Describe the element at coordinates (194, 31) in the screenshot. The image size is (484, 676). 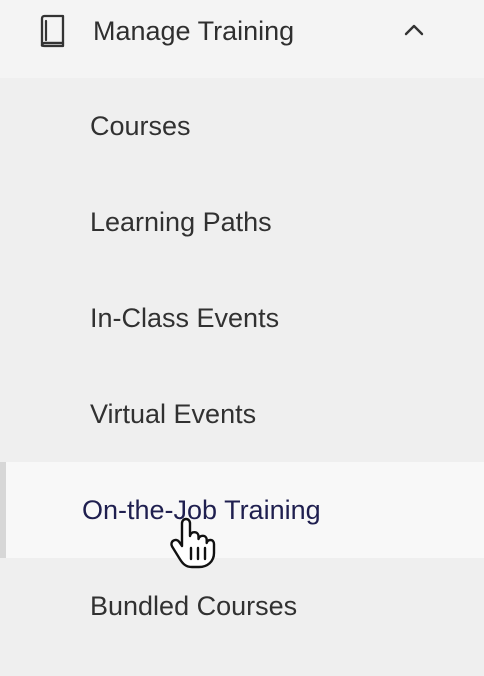
I see `section-title: Manage Training` at that location.